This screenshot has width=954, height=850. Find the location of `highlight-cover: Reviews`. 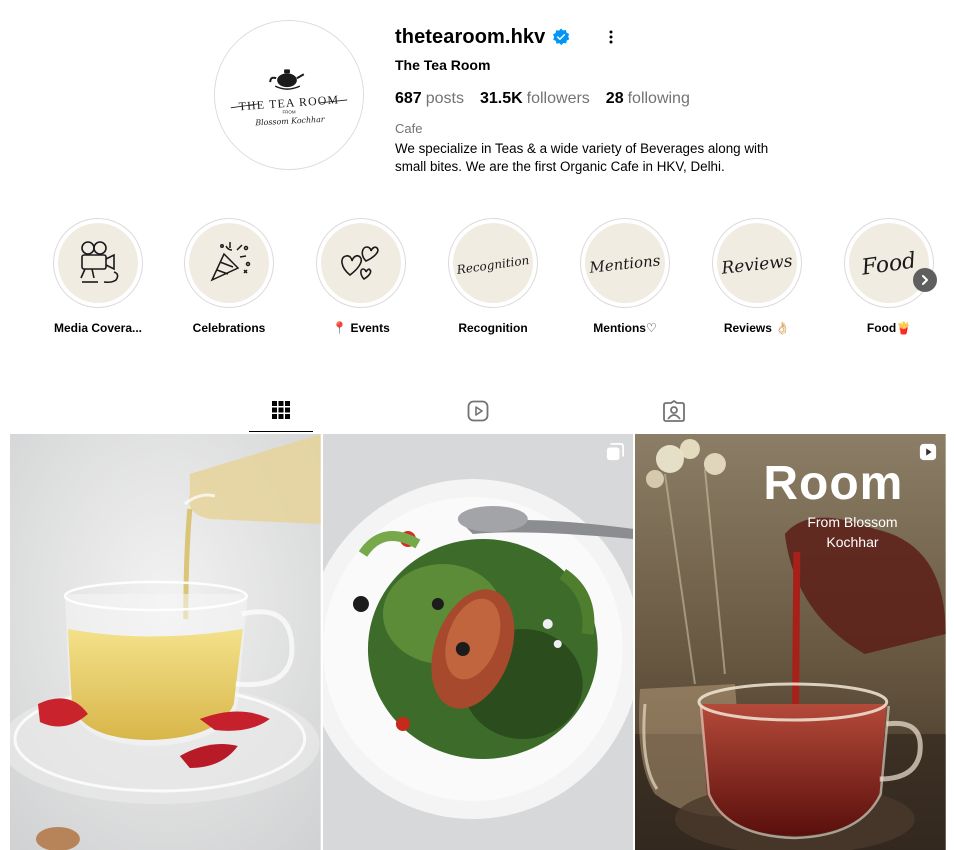

highlight-cover: Reviews is located at coordinates (757, 263).